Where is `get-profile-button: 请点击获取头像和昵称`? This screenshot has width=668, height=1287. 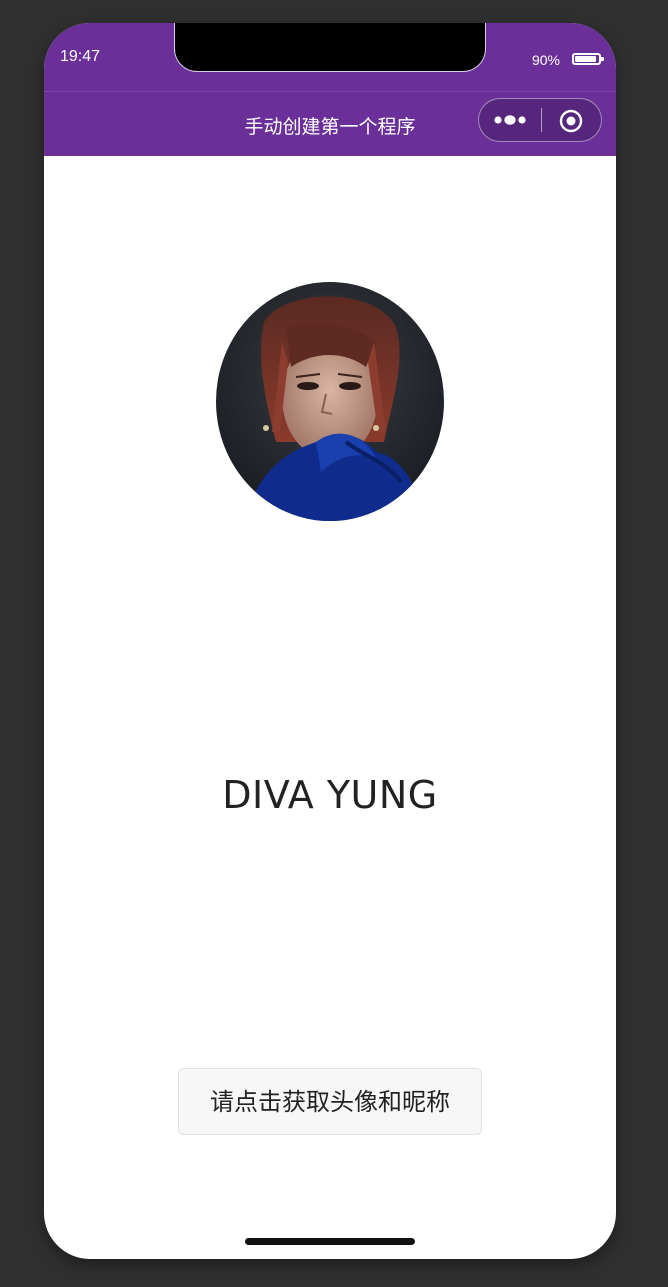
get-profile-button: 请点击获取头像和昵称 is located at coordinates (330, 1101).